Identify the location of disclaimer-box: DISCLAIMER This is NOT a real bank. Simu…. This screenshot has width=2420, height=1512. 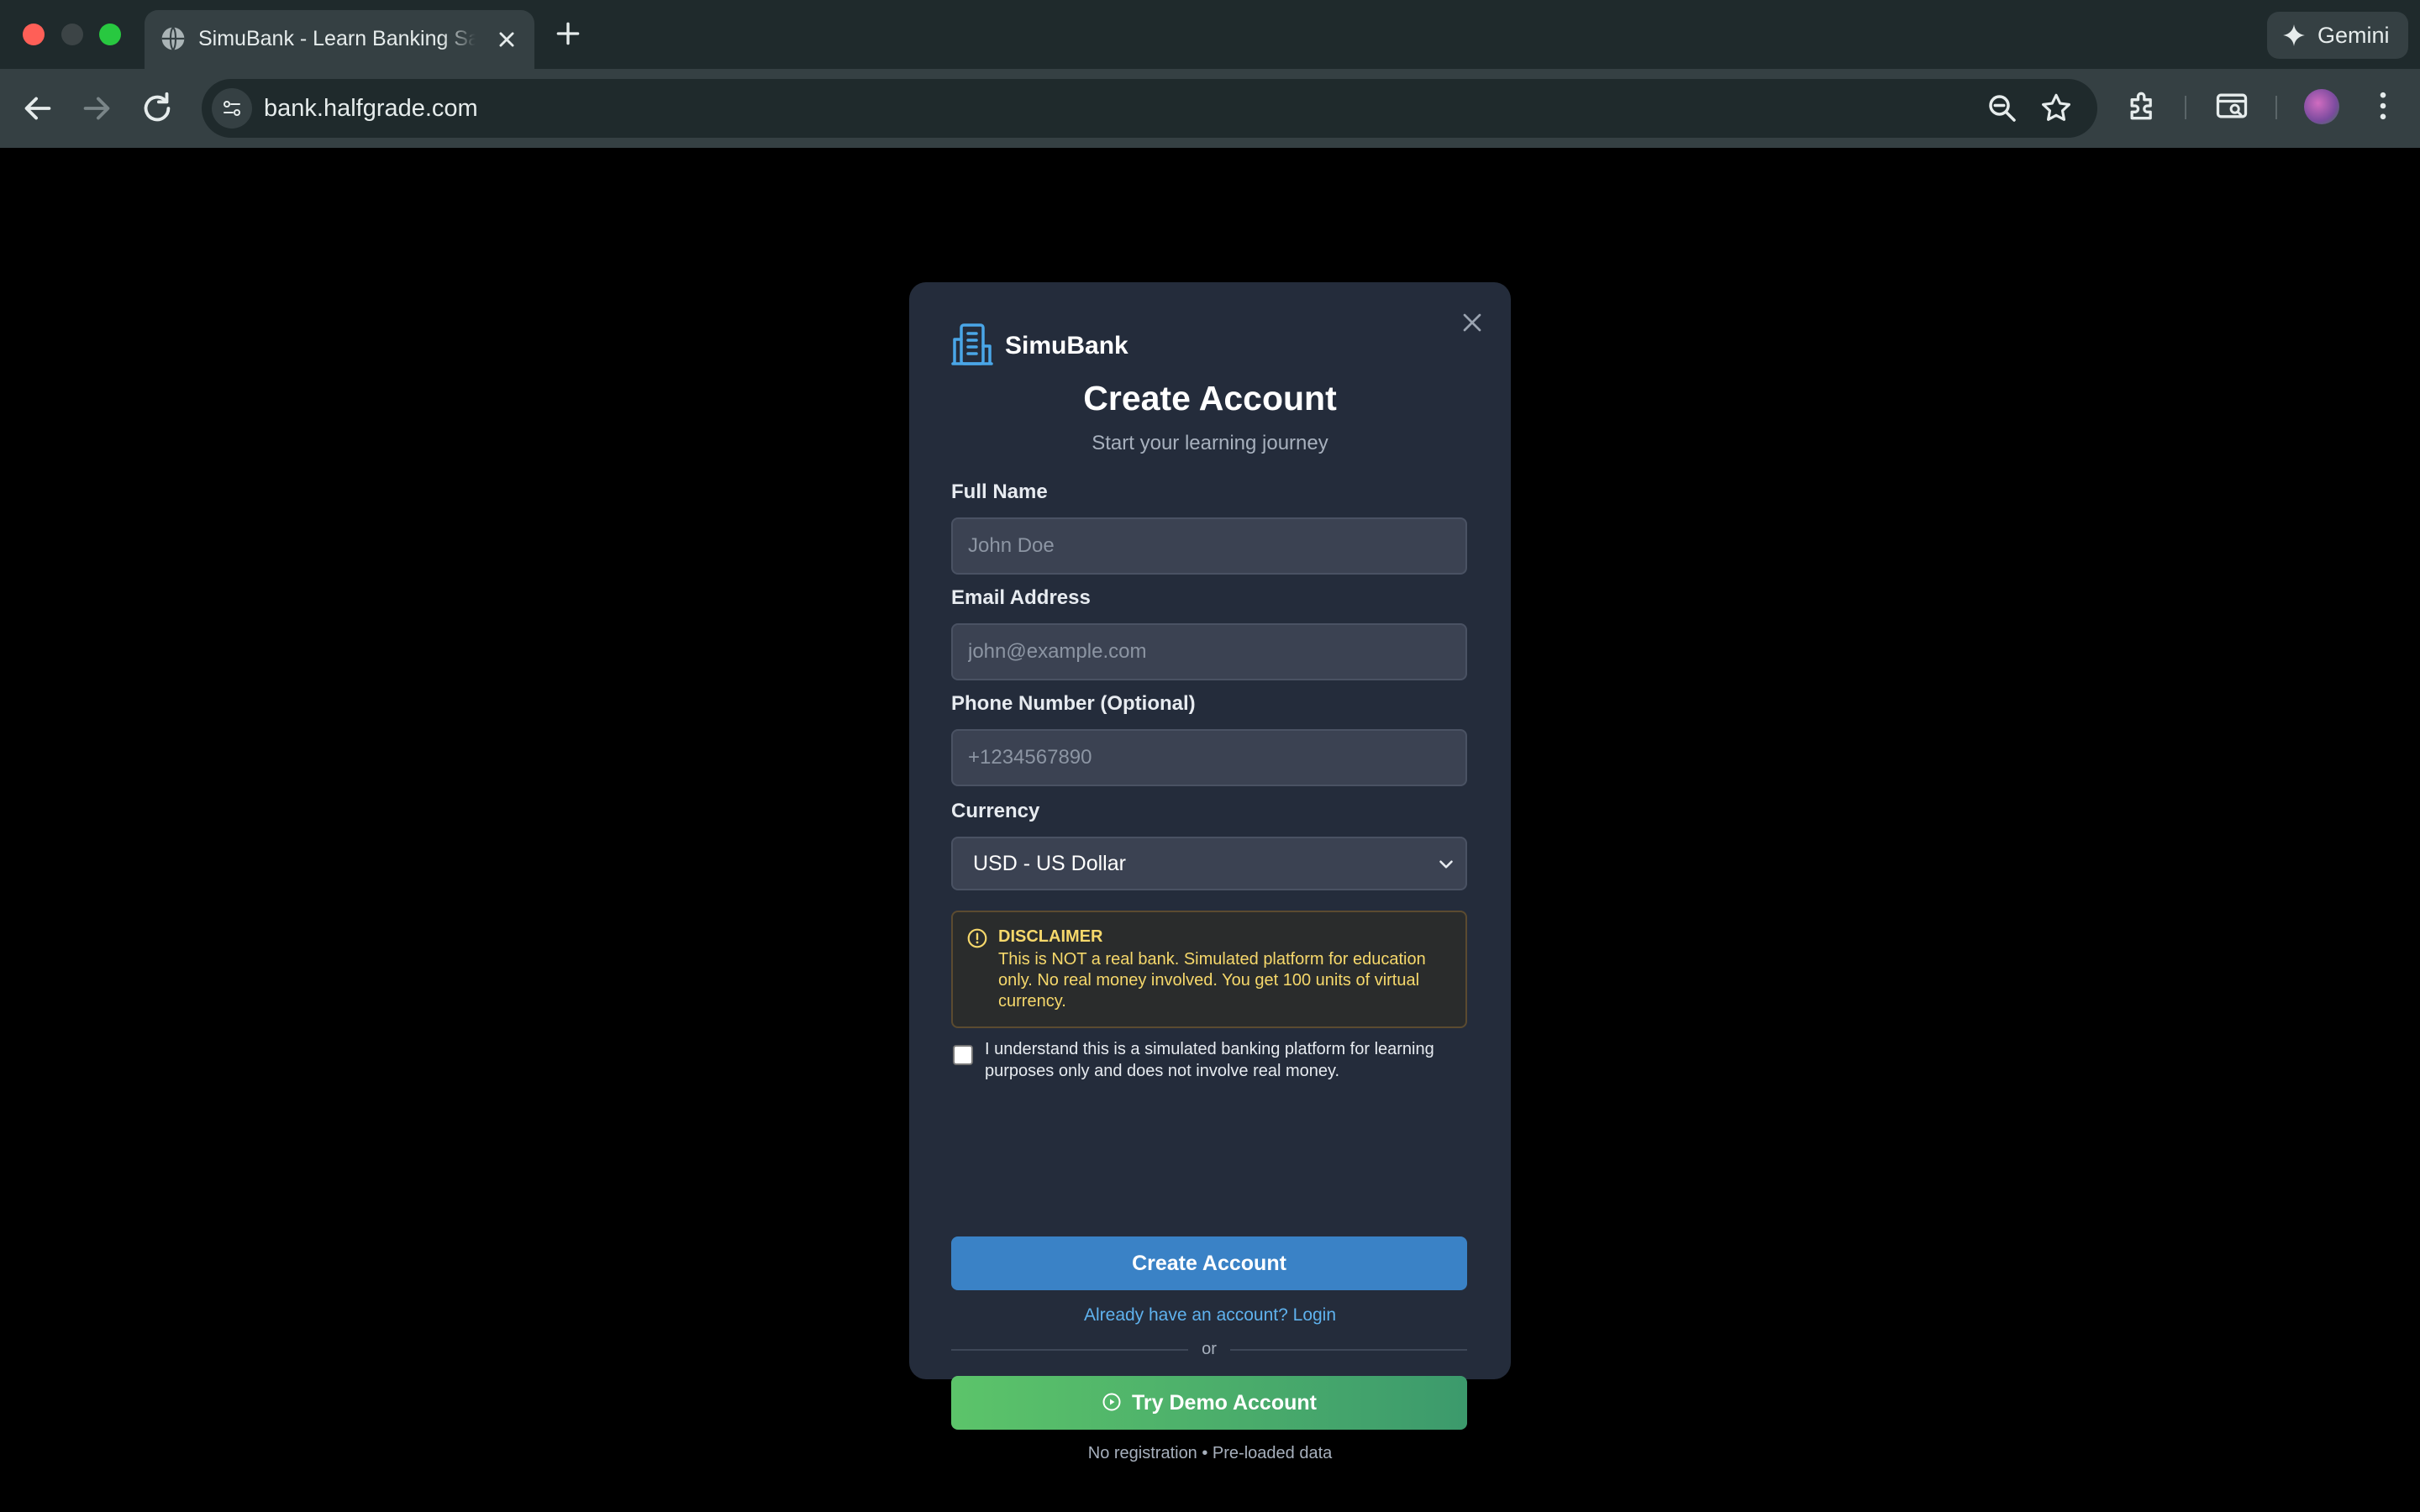
(1209, 969).